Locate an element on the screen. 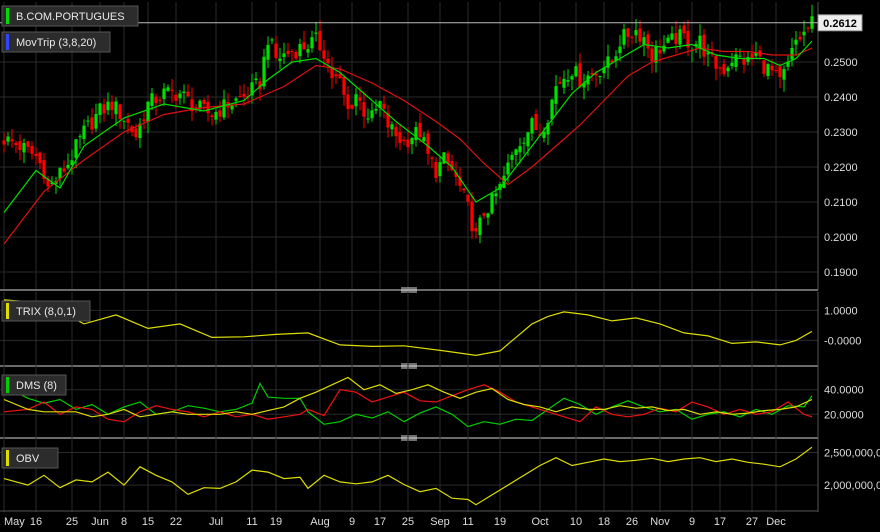 Image resolution: width=880 pixels, height=532 pixels. movtrip-label: MovTrip (3,8,20) is located at coordinates (56, 42).